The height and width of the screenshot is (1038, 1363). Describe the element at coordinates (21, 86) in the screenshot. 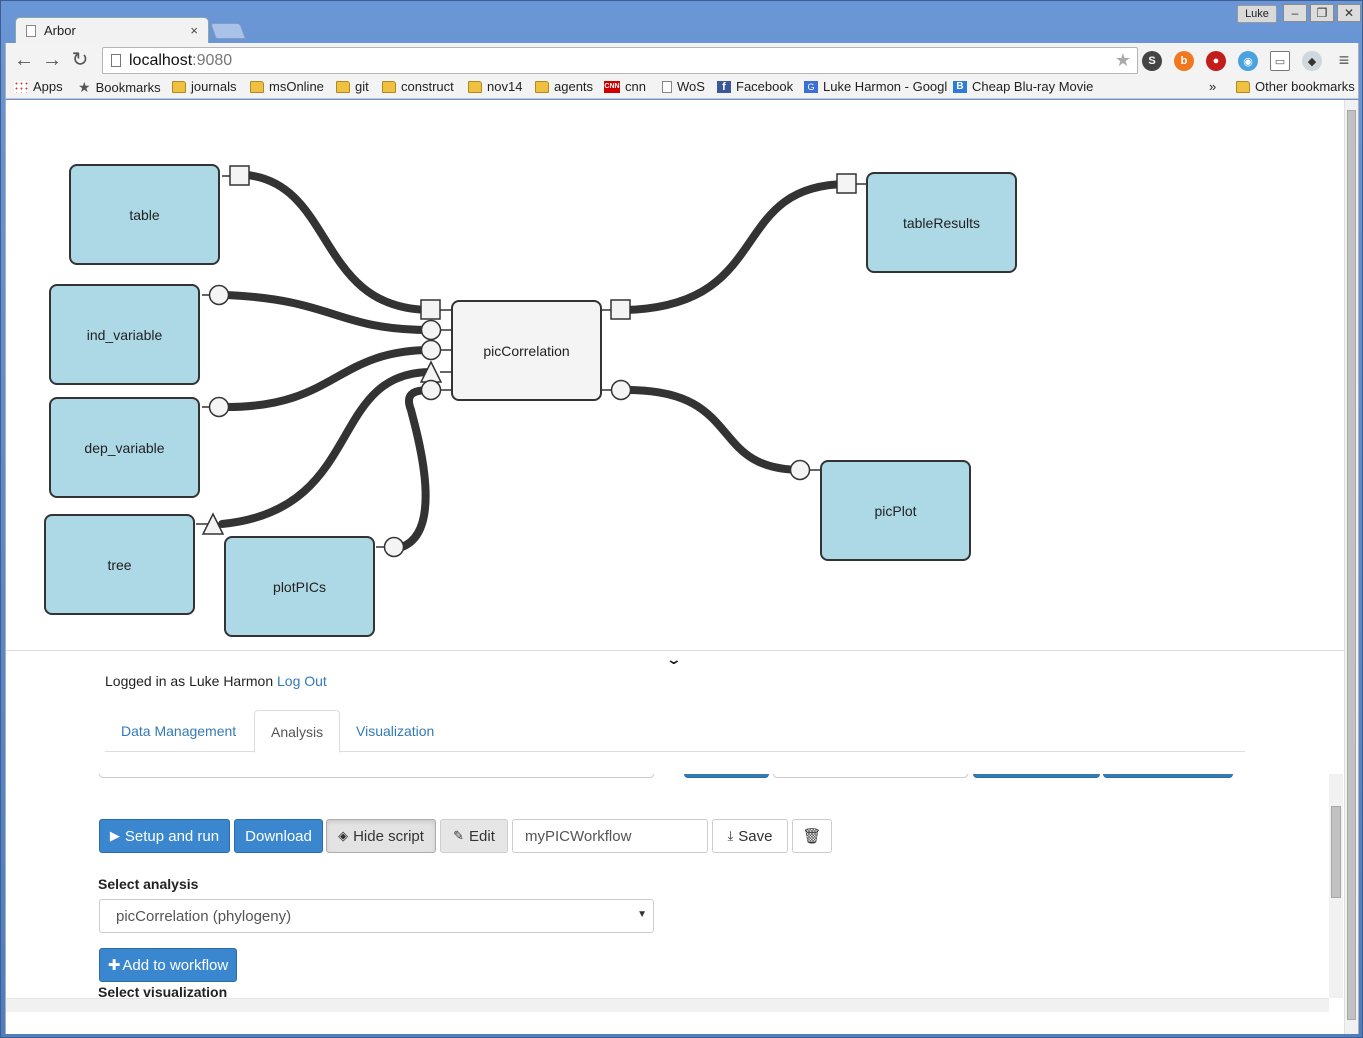

I see `apps-grid-icon` at that location.